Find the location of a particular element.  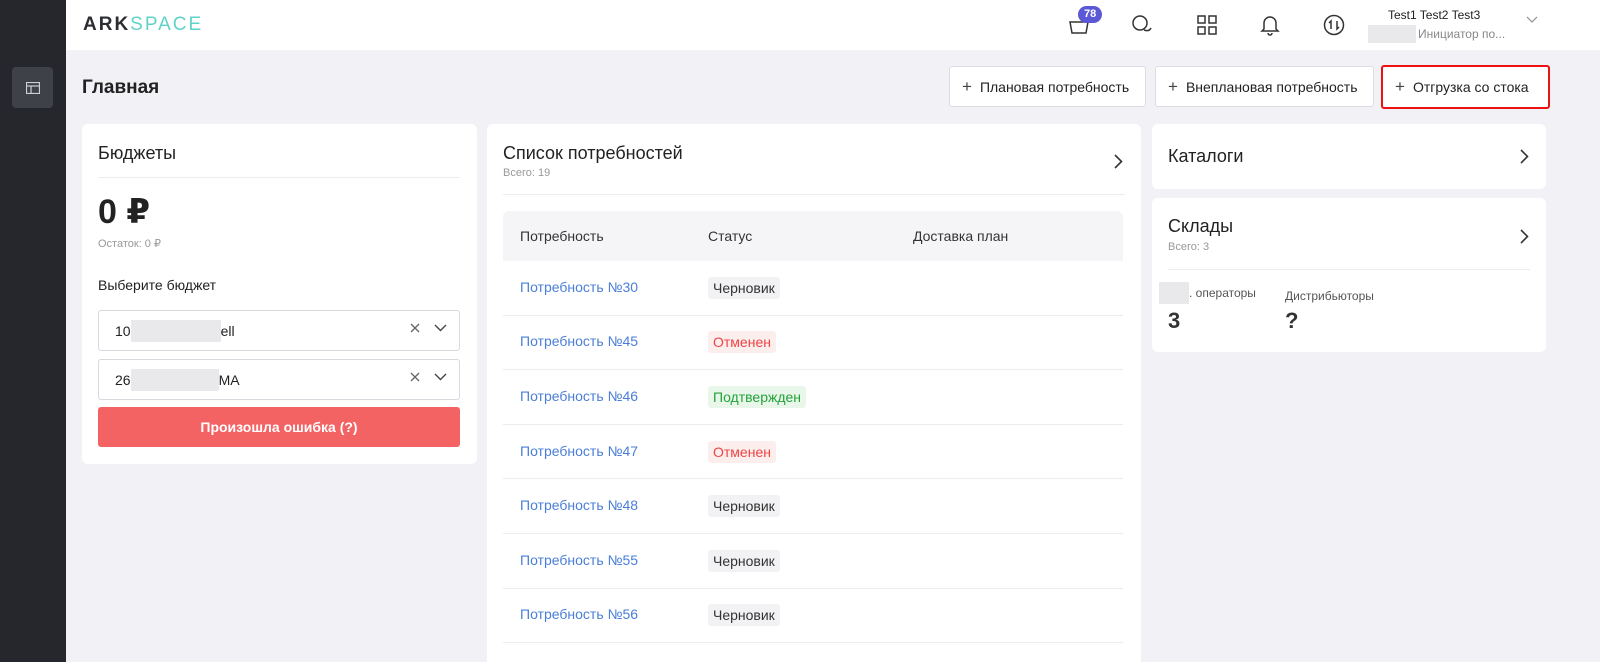

need-link: Потребность №56 is located at coordinates (579, 614).